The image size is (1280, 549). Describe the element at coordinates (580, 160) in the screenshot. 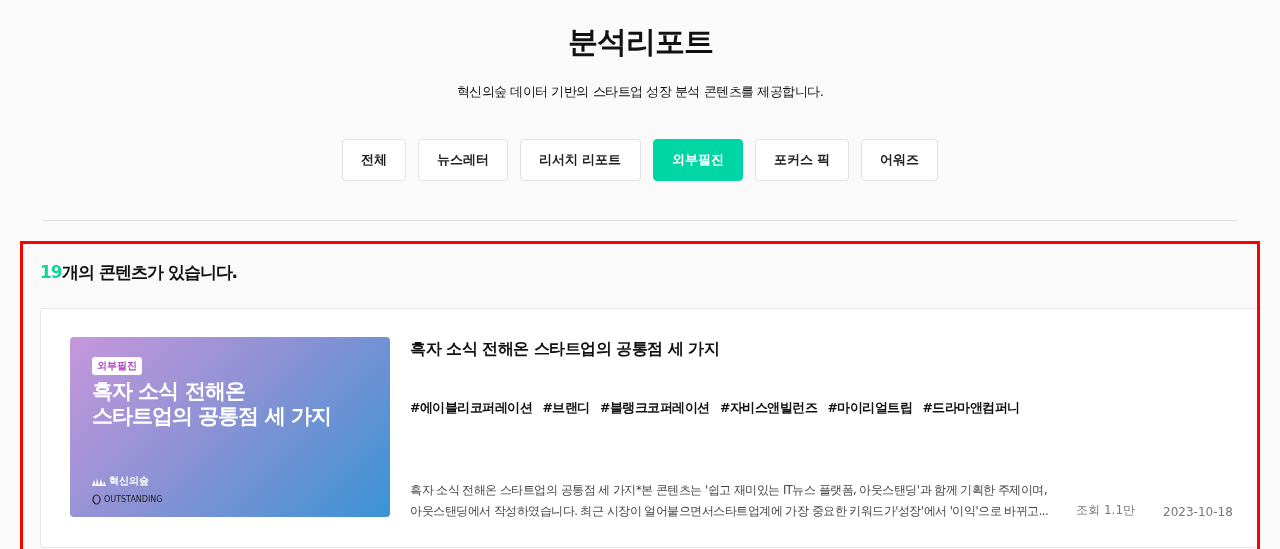

I see `category-tab: 리서치 리포트` at that location.